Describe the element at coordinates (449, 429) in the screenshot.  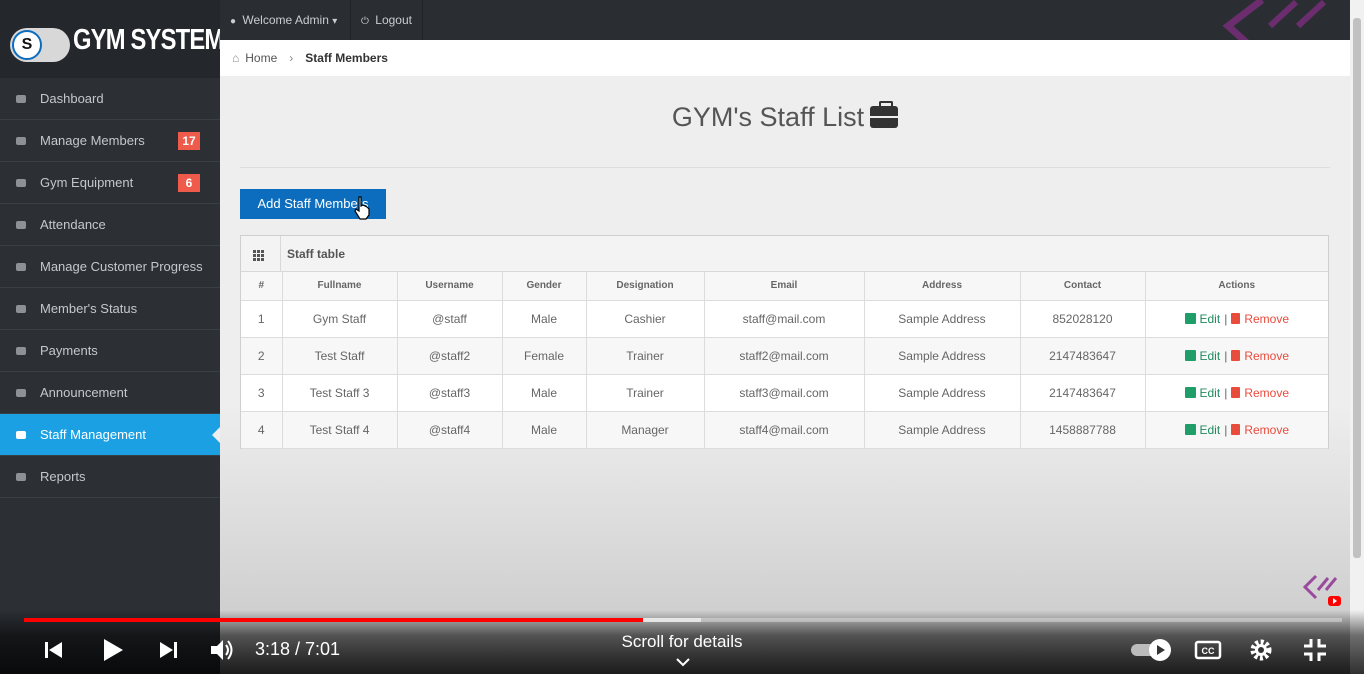
I see `cell-username: @staff4` at that location.